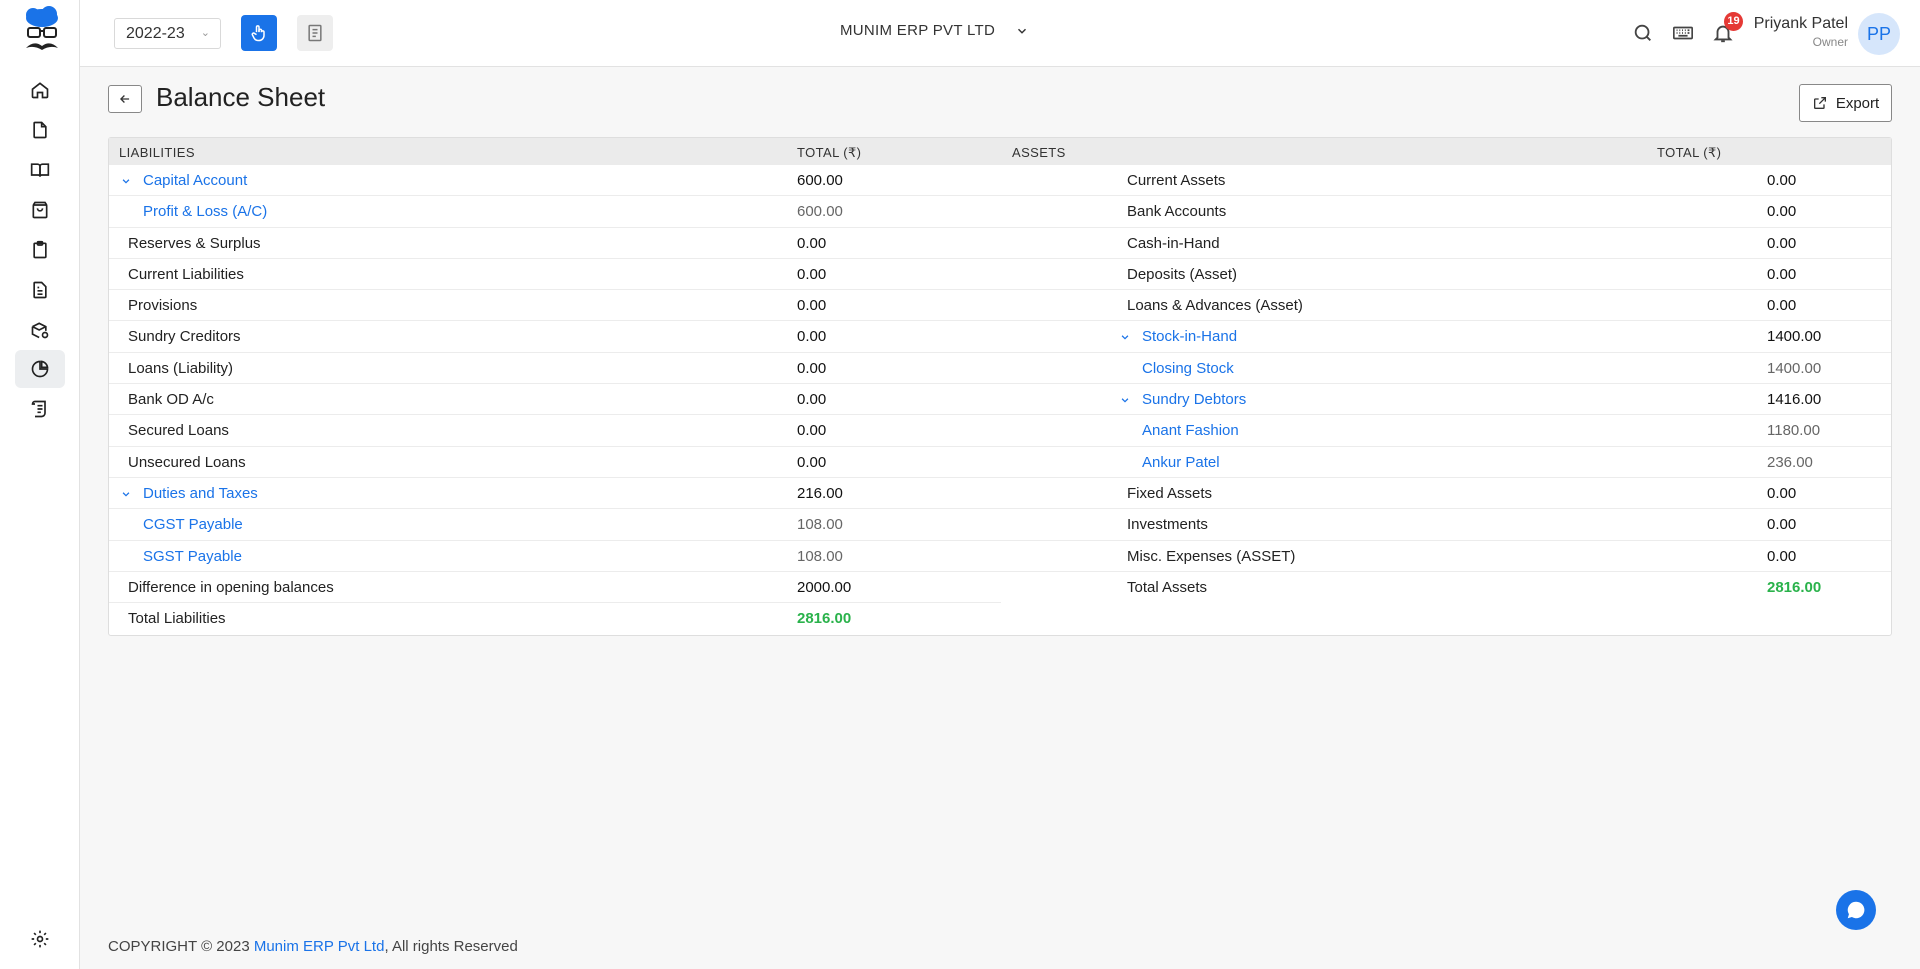 This screenshot has width=1920, height=969. What do you see at coordinates (555, 525) in the screenshot?
I see `table-row-cgst-payable: CGST Payable 108.00` at bounding box center [555, 525].